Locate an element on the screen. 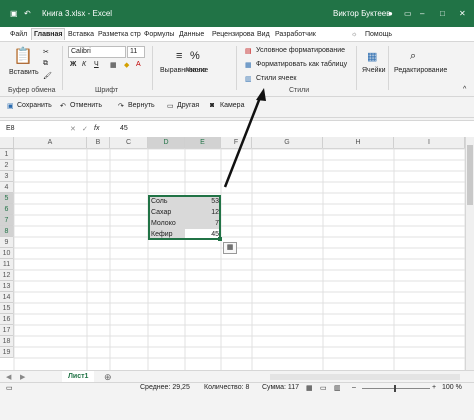 This screenshot has height=420, width=474. ready-icon: ▭ is located at coordinates (9, 388).